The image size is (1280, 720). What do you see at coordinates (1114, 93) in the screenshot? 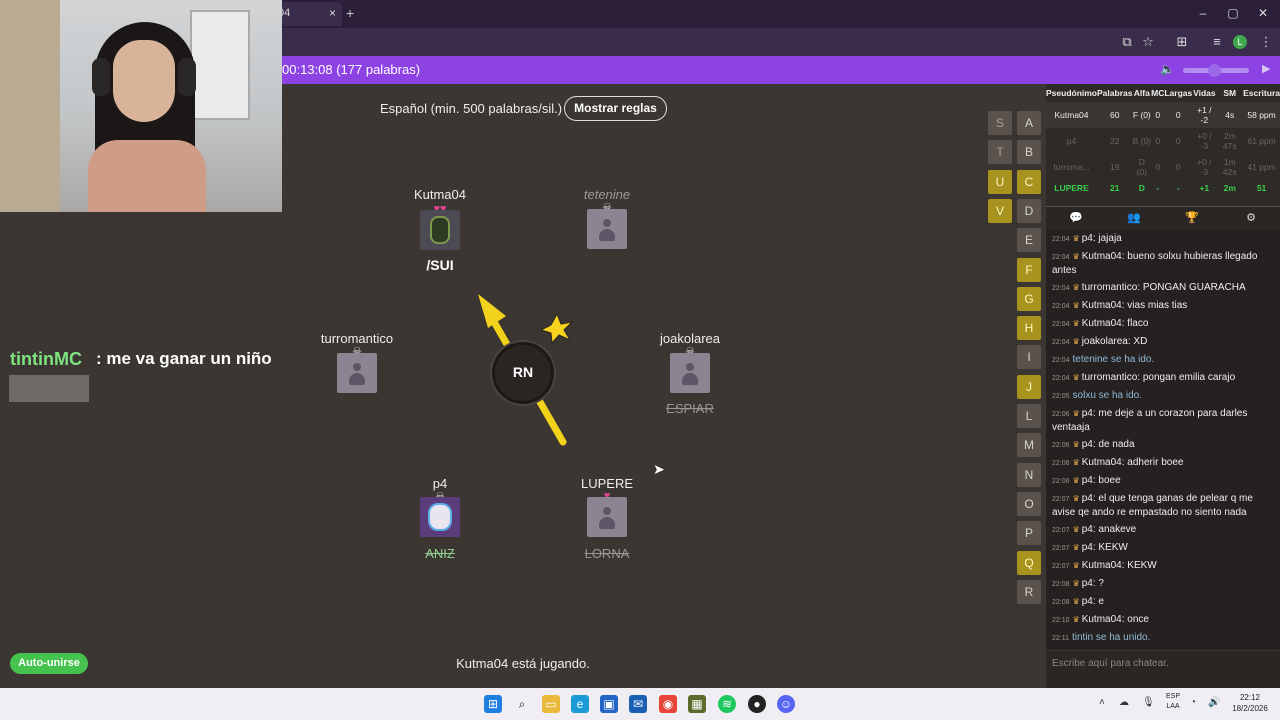
I see `scoreboard-header: Palabras` at bounding box center [1114, 93].